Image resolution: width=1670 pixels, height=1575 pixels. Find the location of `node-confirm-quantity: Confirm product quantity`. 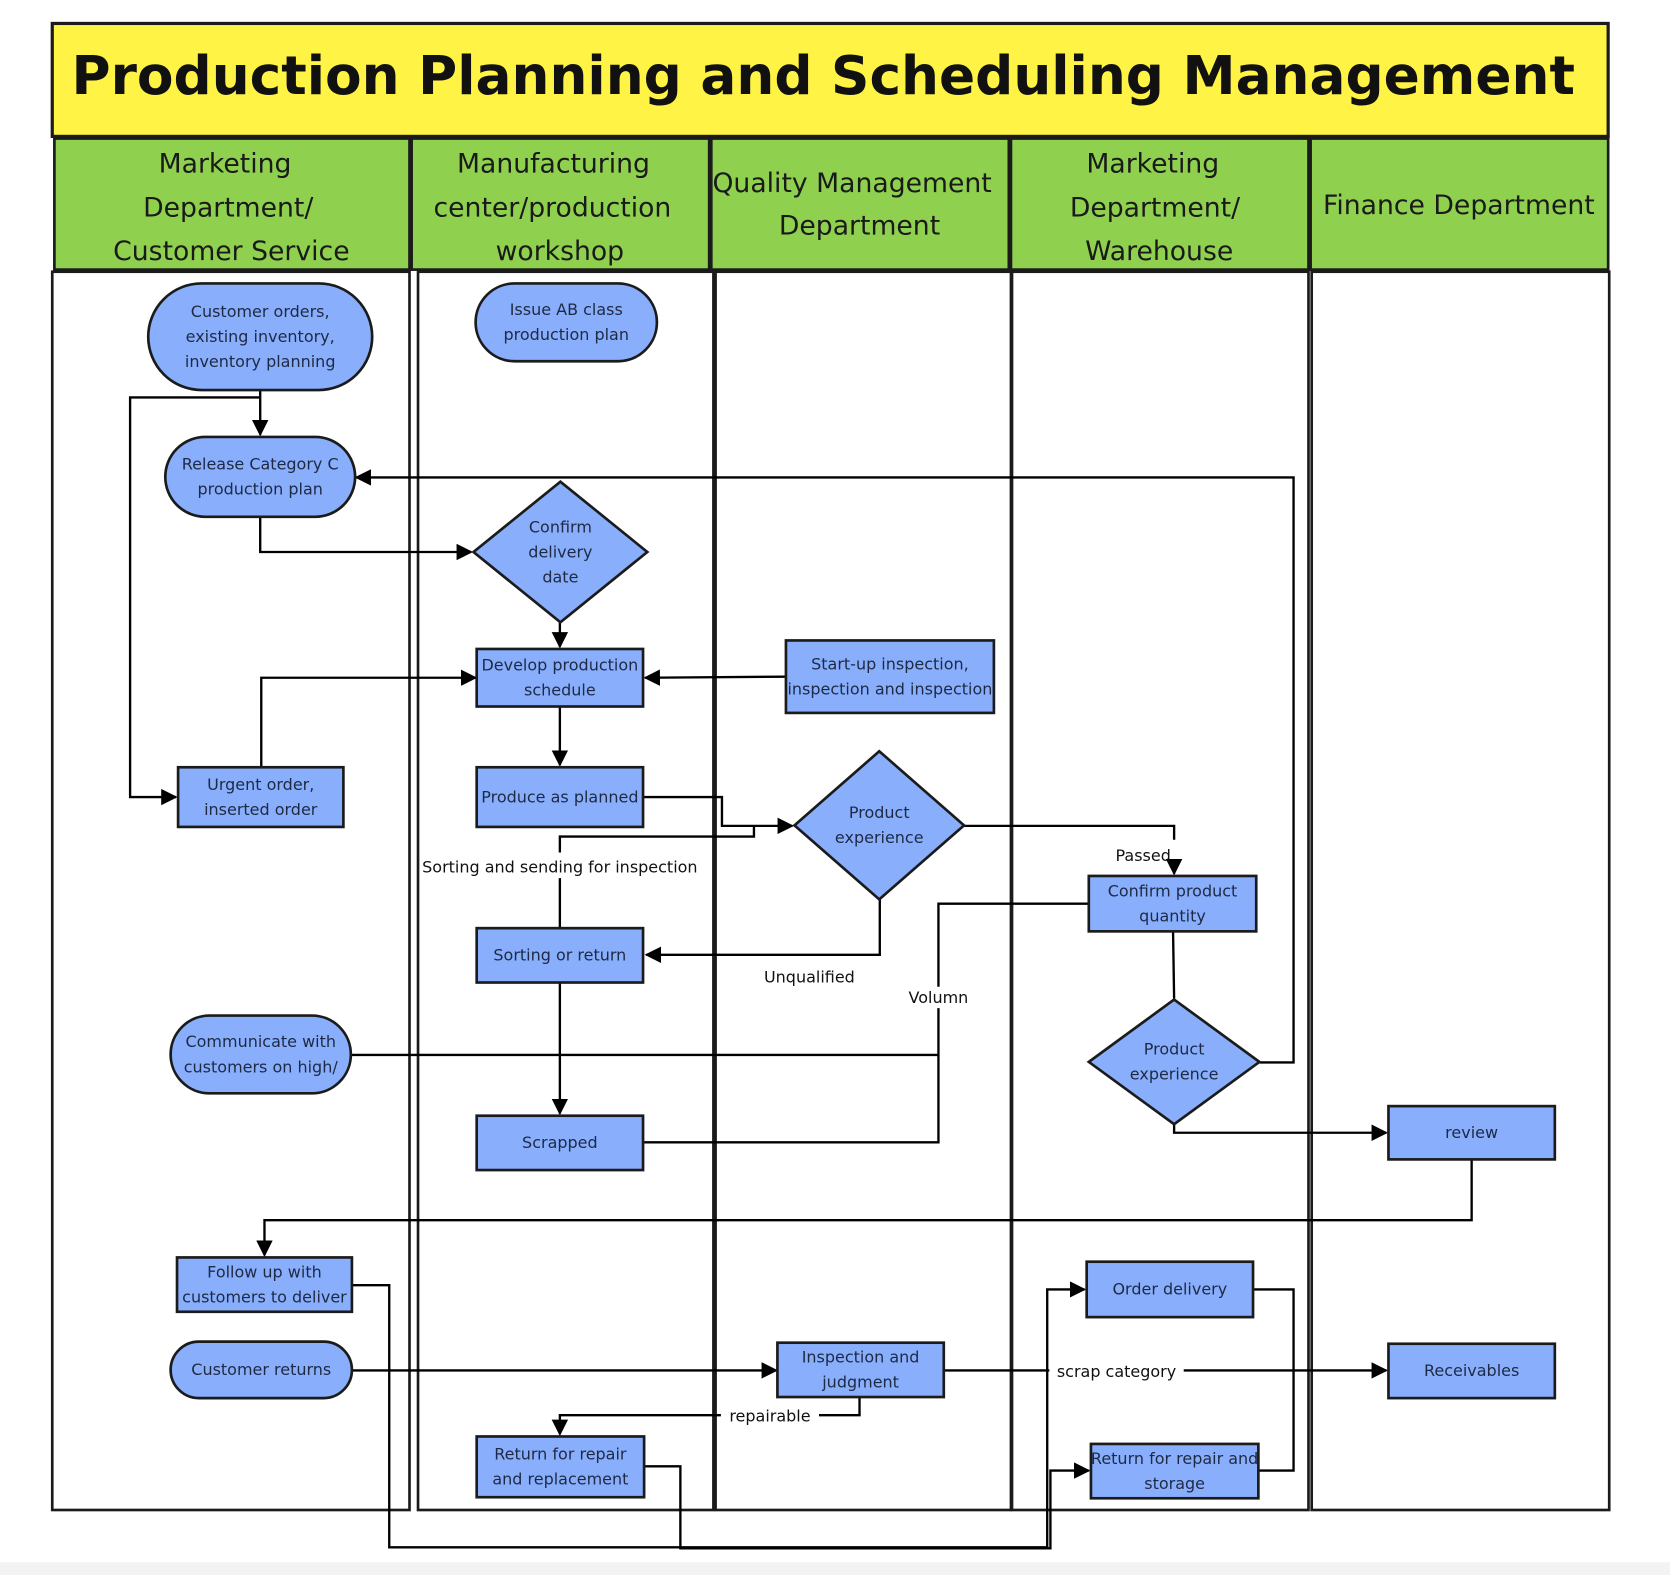

node-confirm-quantity: Confirm product quantity is located at coordinates (1172, 903).